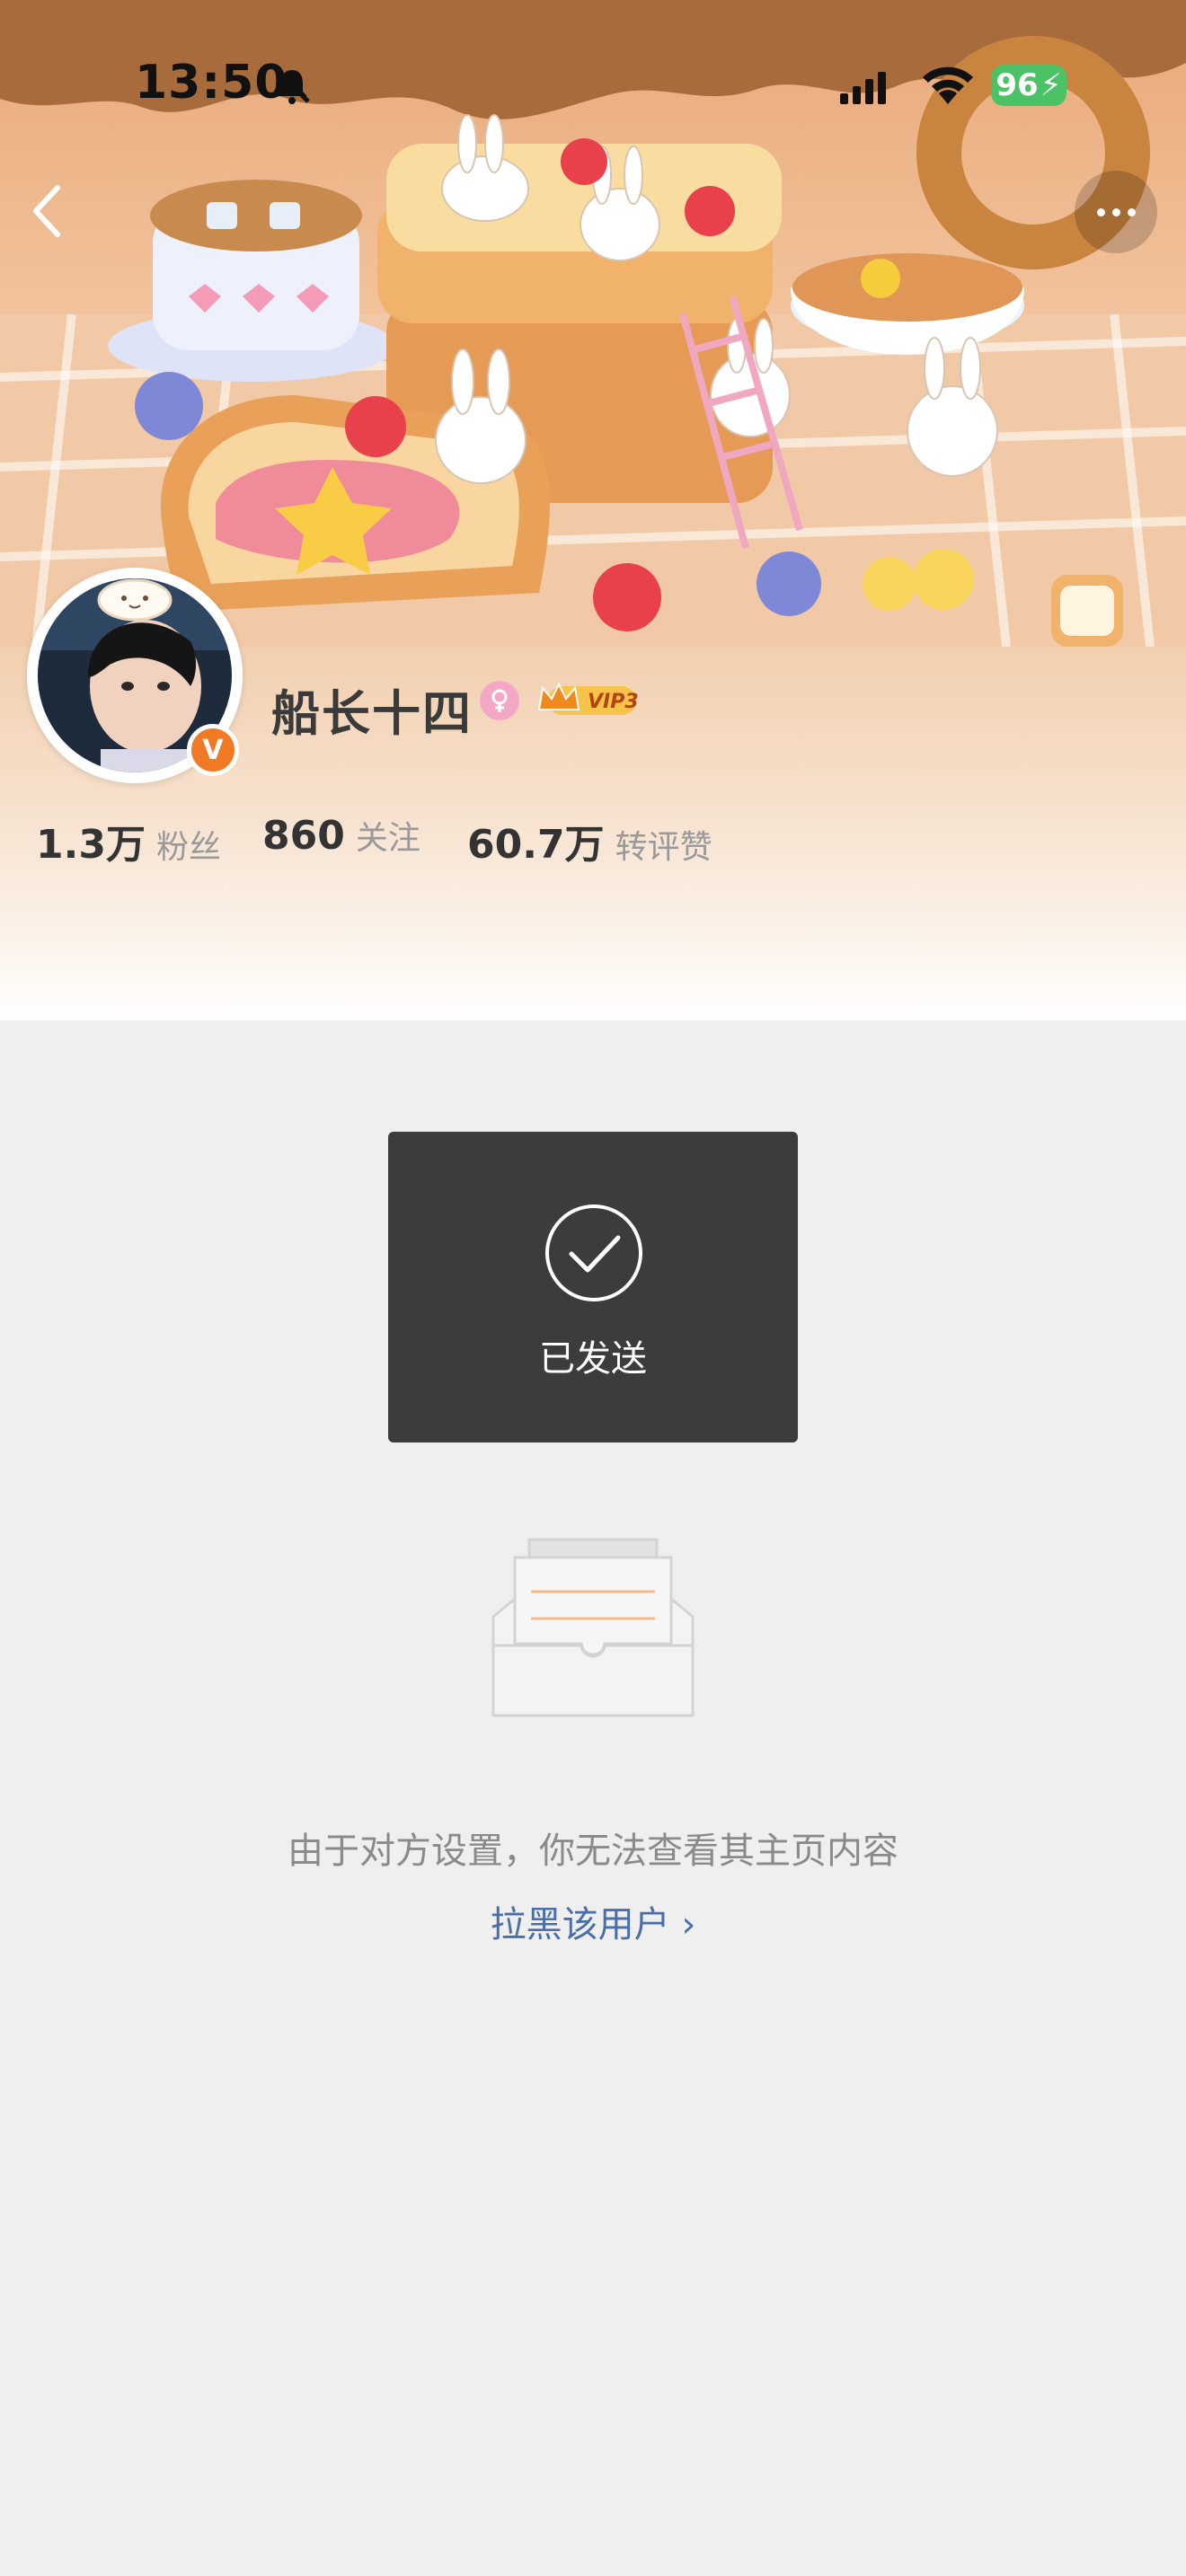  Describe the element at coordinates (188, 847) in the screenshot. I see `fans-label: 粉丝` at that location.